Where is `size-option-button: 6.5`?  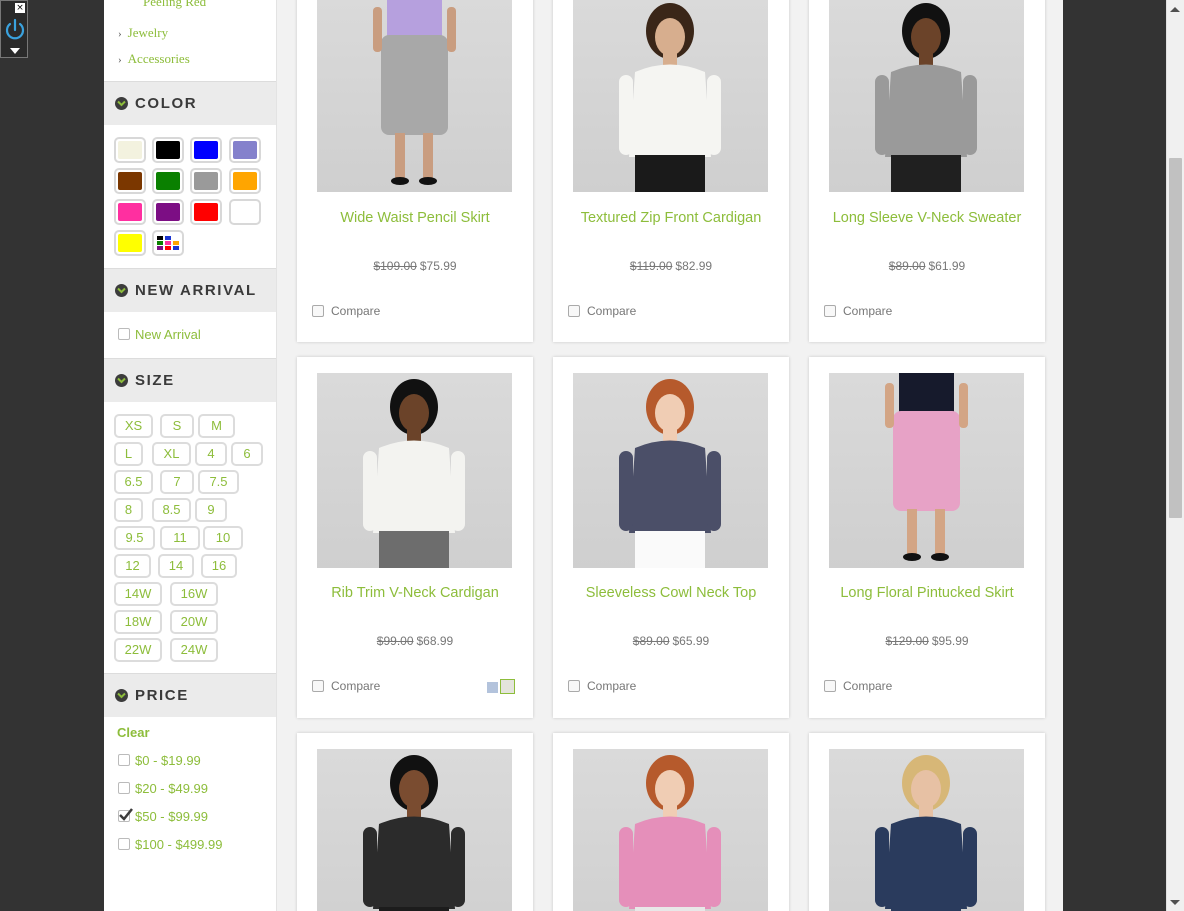 size-option-button: 6.5 is located at coordinates (133, 482).